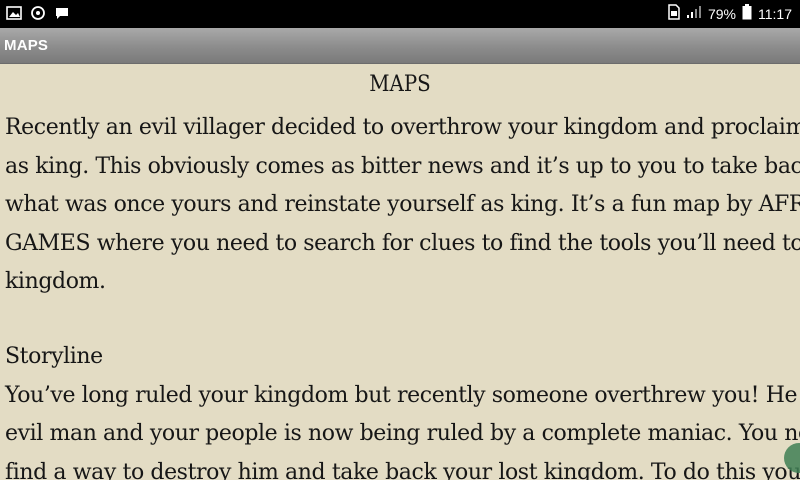 This screenshot has width=800, height=480. I want to click on sim-icon, so click(674, 13).